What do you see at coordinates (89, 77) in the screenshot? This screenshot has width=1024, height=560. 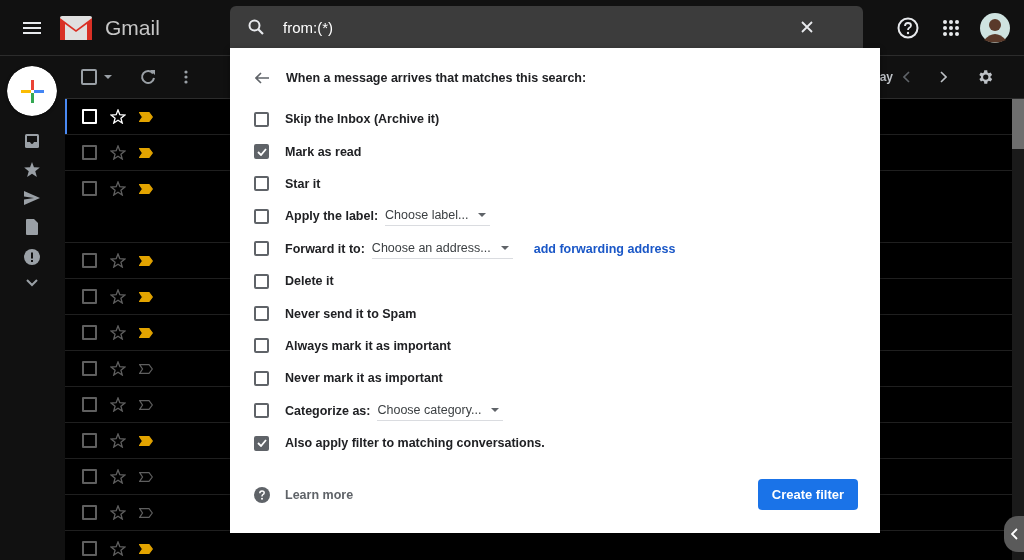 I see `select-all-checkbox` at bounding box center [89, 77].